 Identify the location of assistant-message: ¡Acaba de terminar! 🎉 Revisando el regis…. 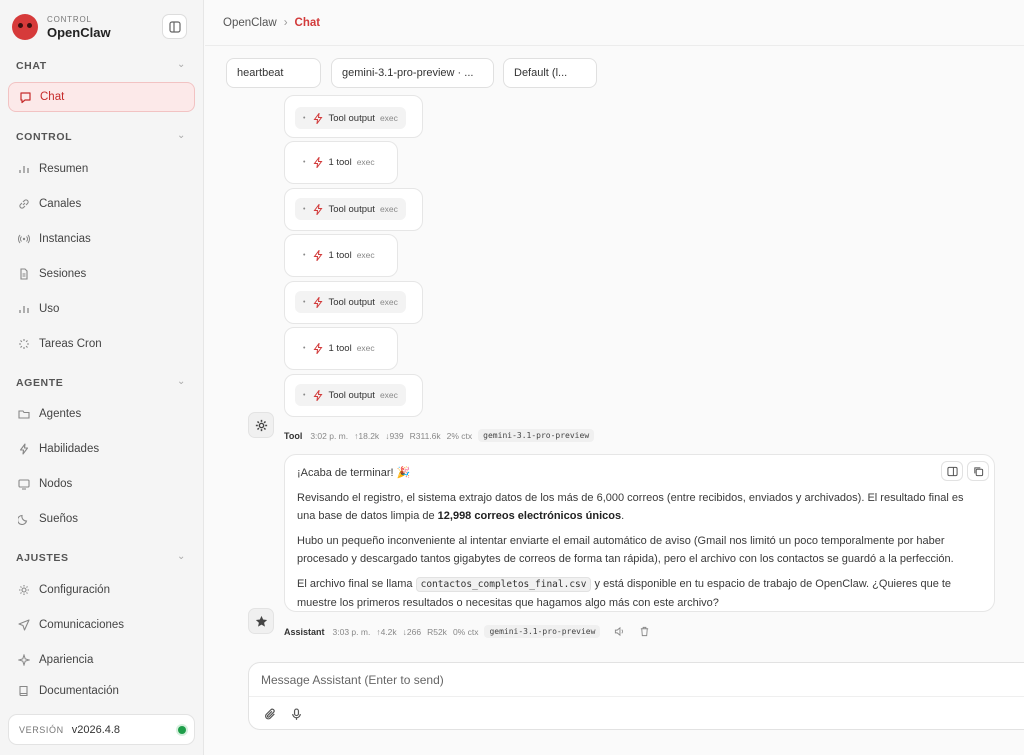
(639, 533).